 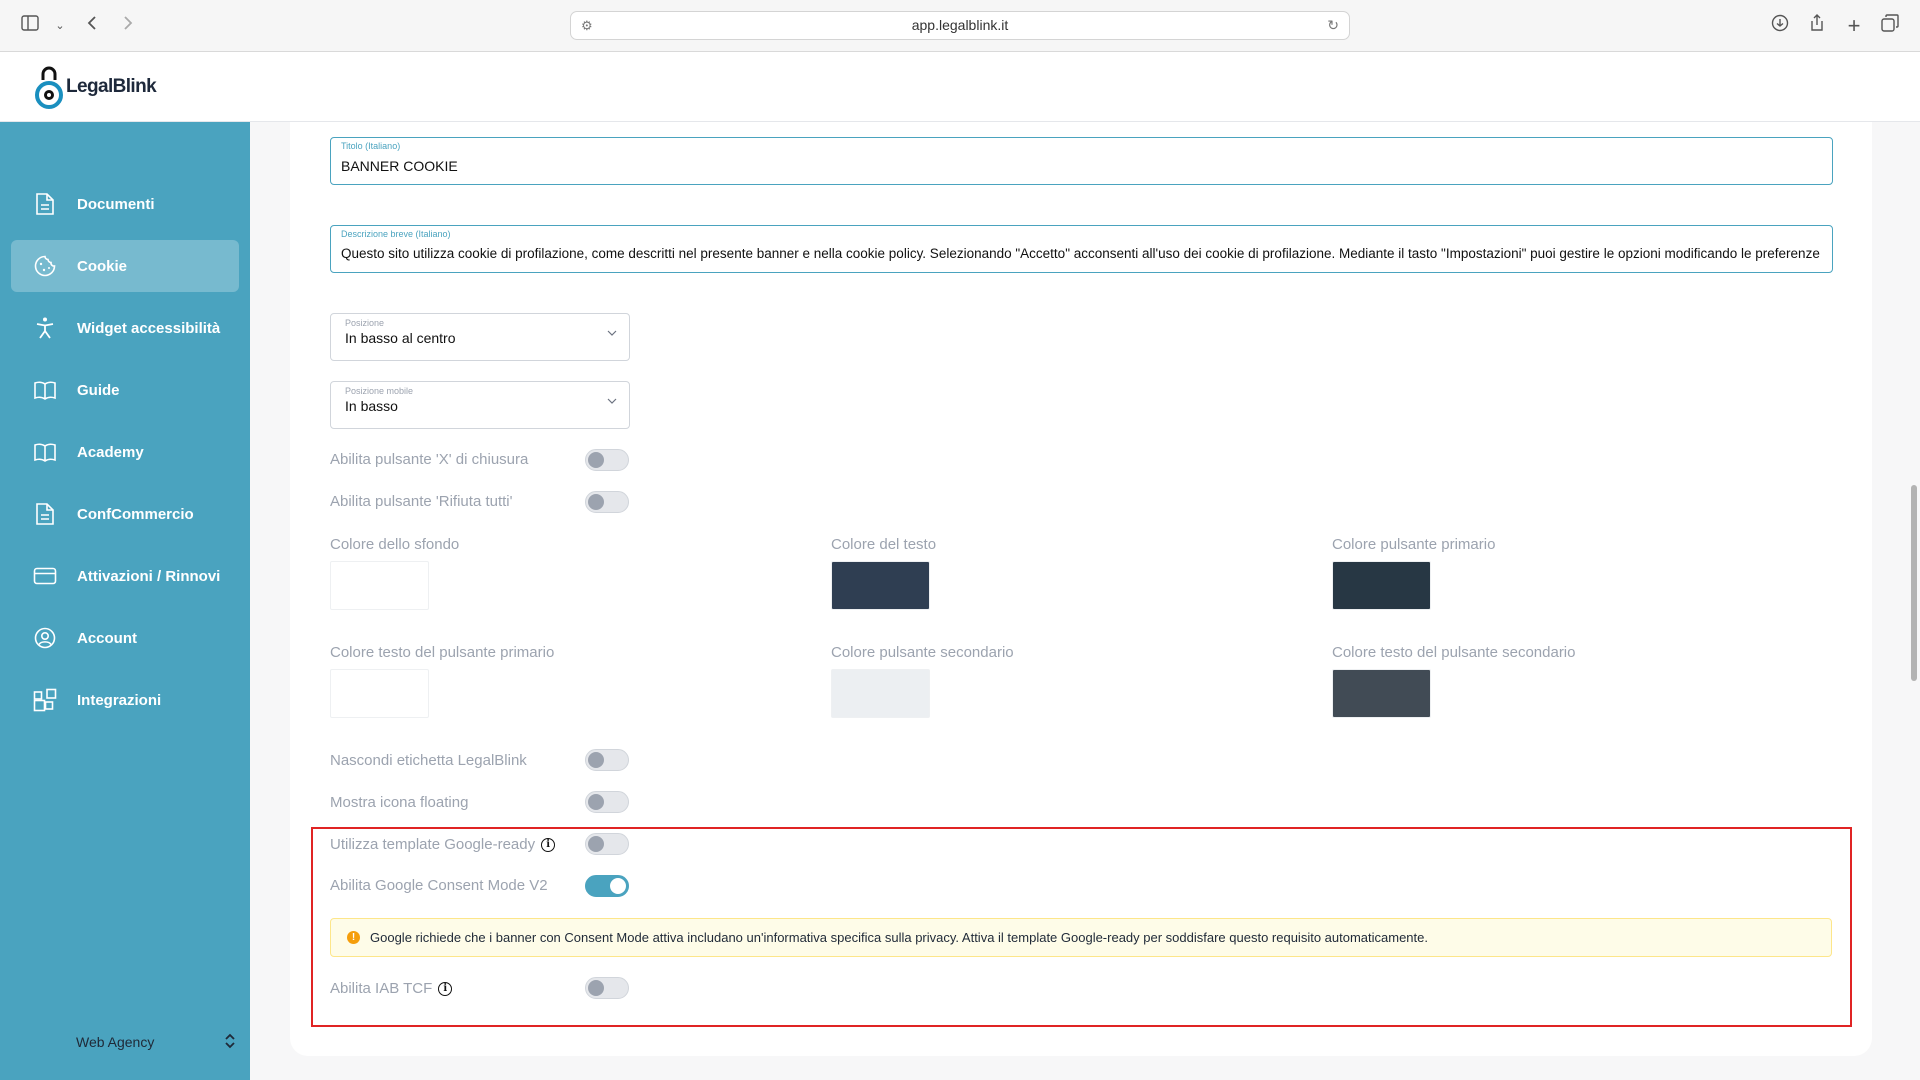 I want to click on sidebar-item-account: Account, so click(x=125, y=638).